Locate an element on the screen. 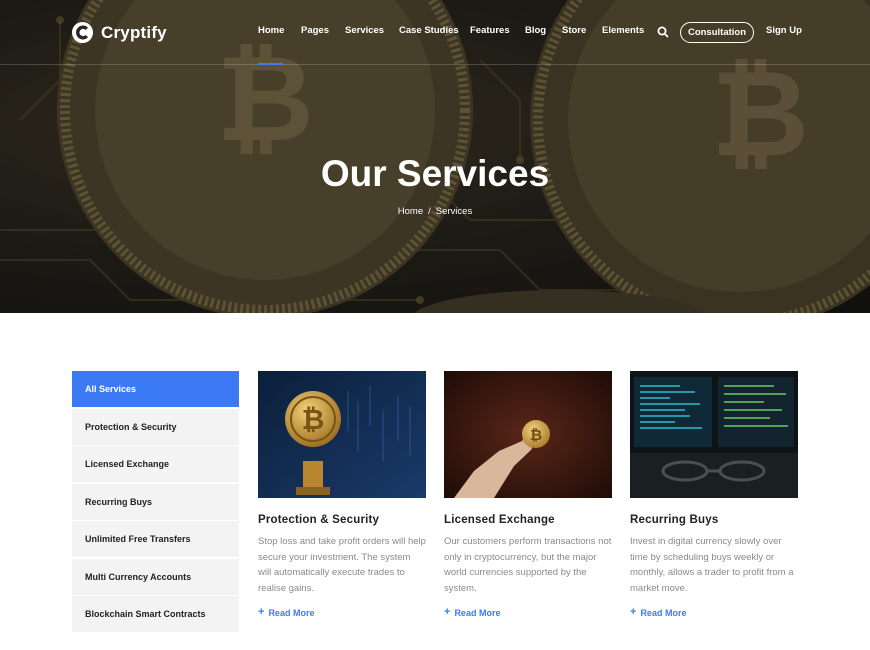 This screenshot has height=650, width=870. breadcrumb-home: Home is located at coordinates (410, 211).